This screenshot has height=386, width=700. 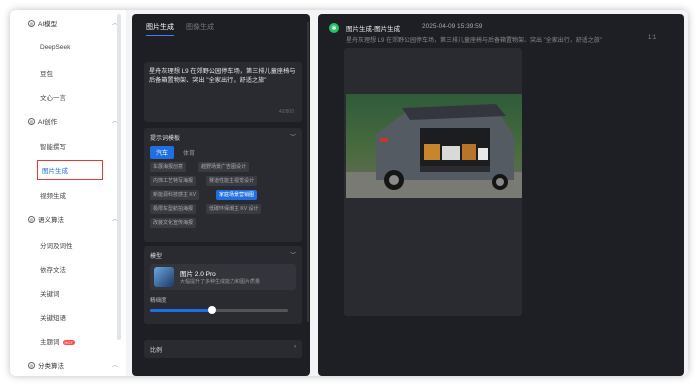 I want to click on template-chip: 车展海报创意, so click(x=168, y=167).